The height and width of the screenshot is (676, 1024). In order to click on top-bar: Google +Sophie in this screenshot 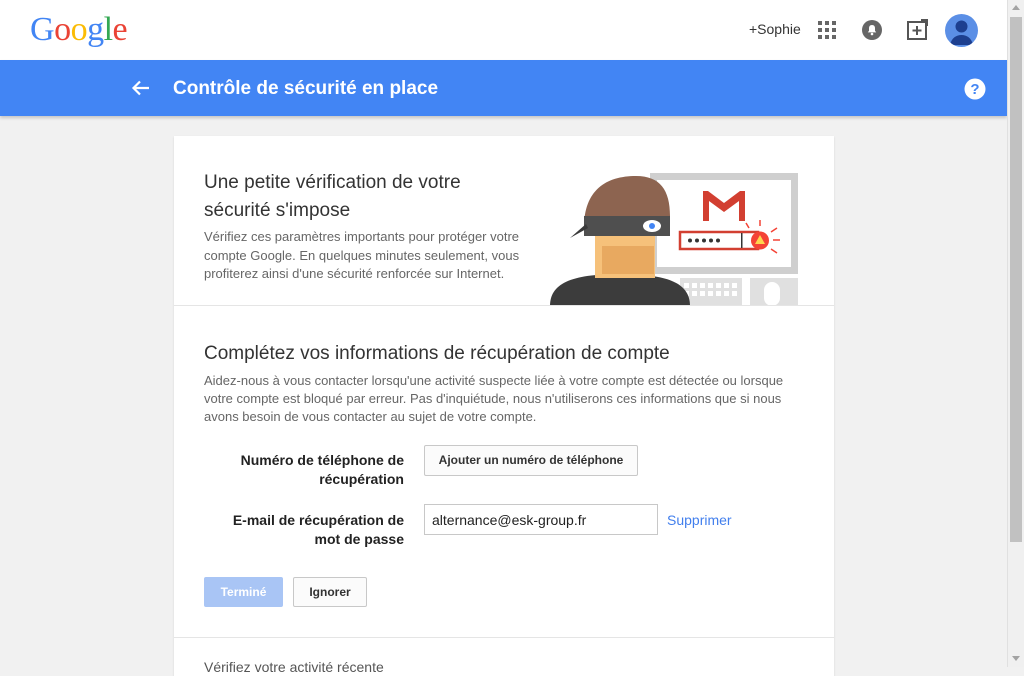, I will do `click(503, 30)`.